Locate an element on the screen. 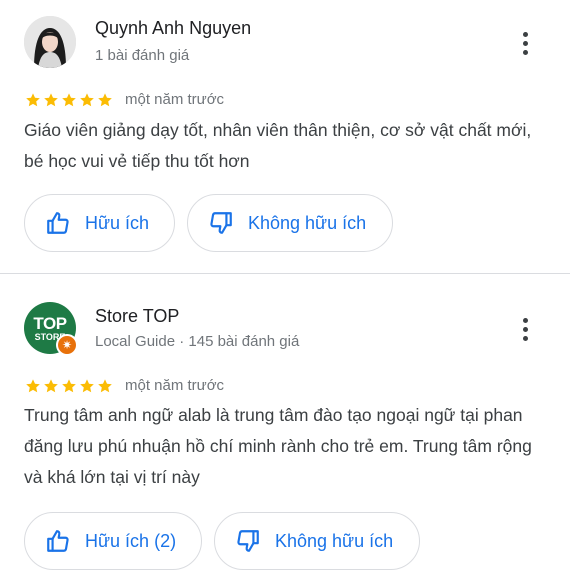  author-meta: Local Guide · 145 bài đánh giá is located at coordinates (197, 341).